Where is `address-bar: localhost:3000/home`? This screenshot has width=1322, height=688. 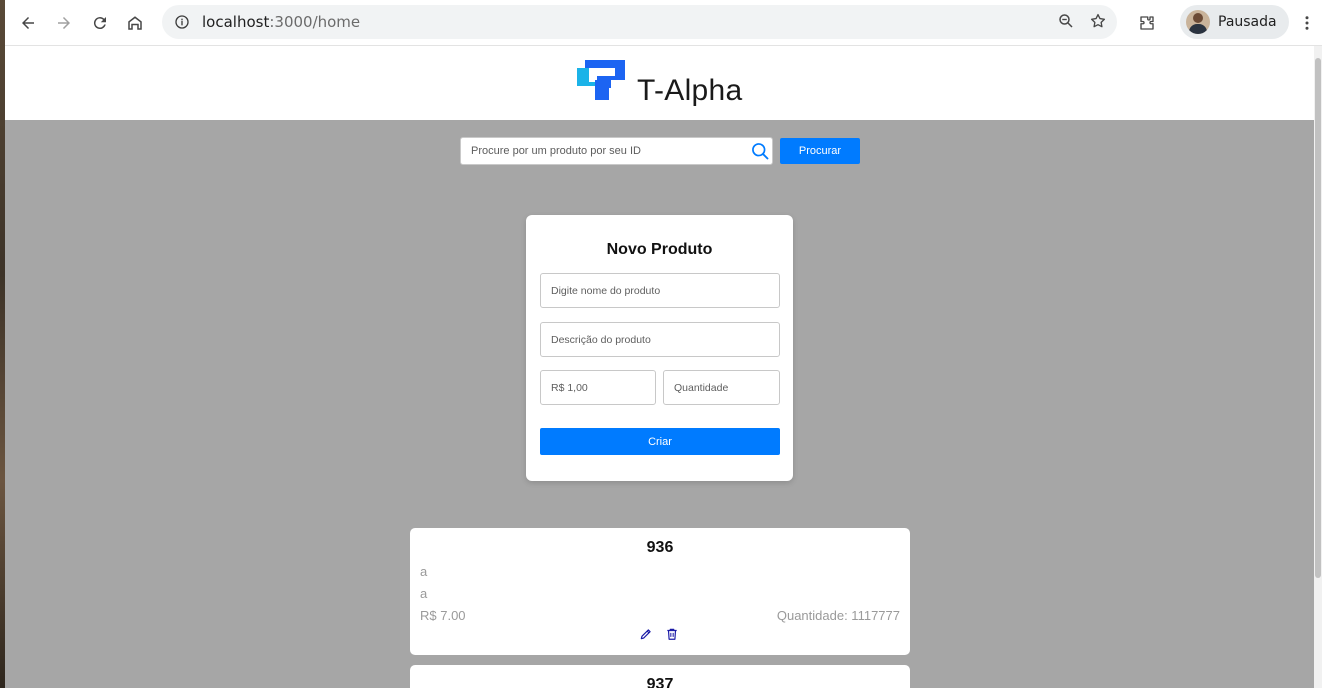
address-bar: localhost:3000/home is located at coordinates (639, 22).